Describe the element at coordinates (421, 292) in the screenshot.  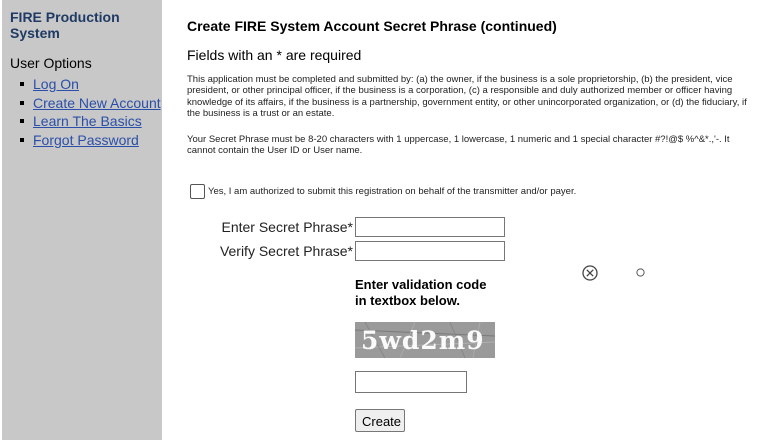
I see `validation-code-heading-text: Enter validation code in textbox below.` at that location.